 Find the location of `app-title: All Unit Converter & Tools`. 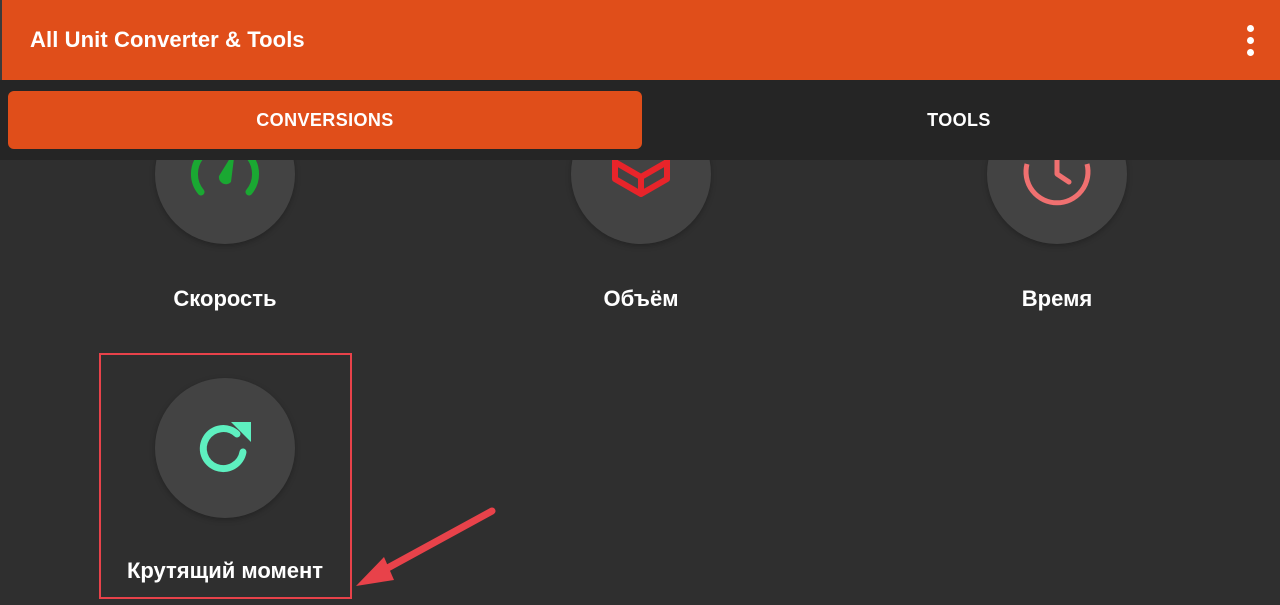

app-title: All Unit Converter & Tools is located at coordinates (167, 39).